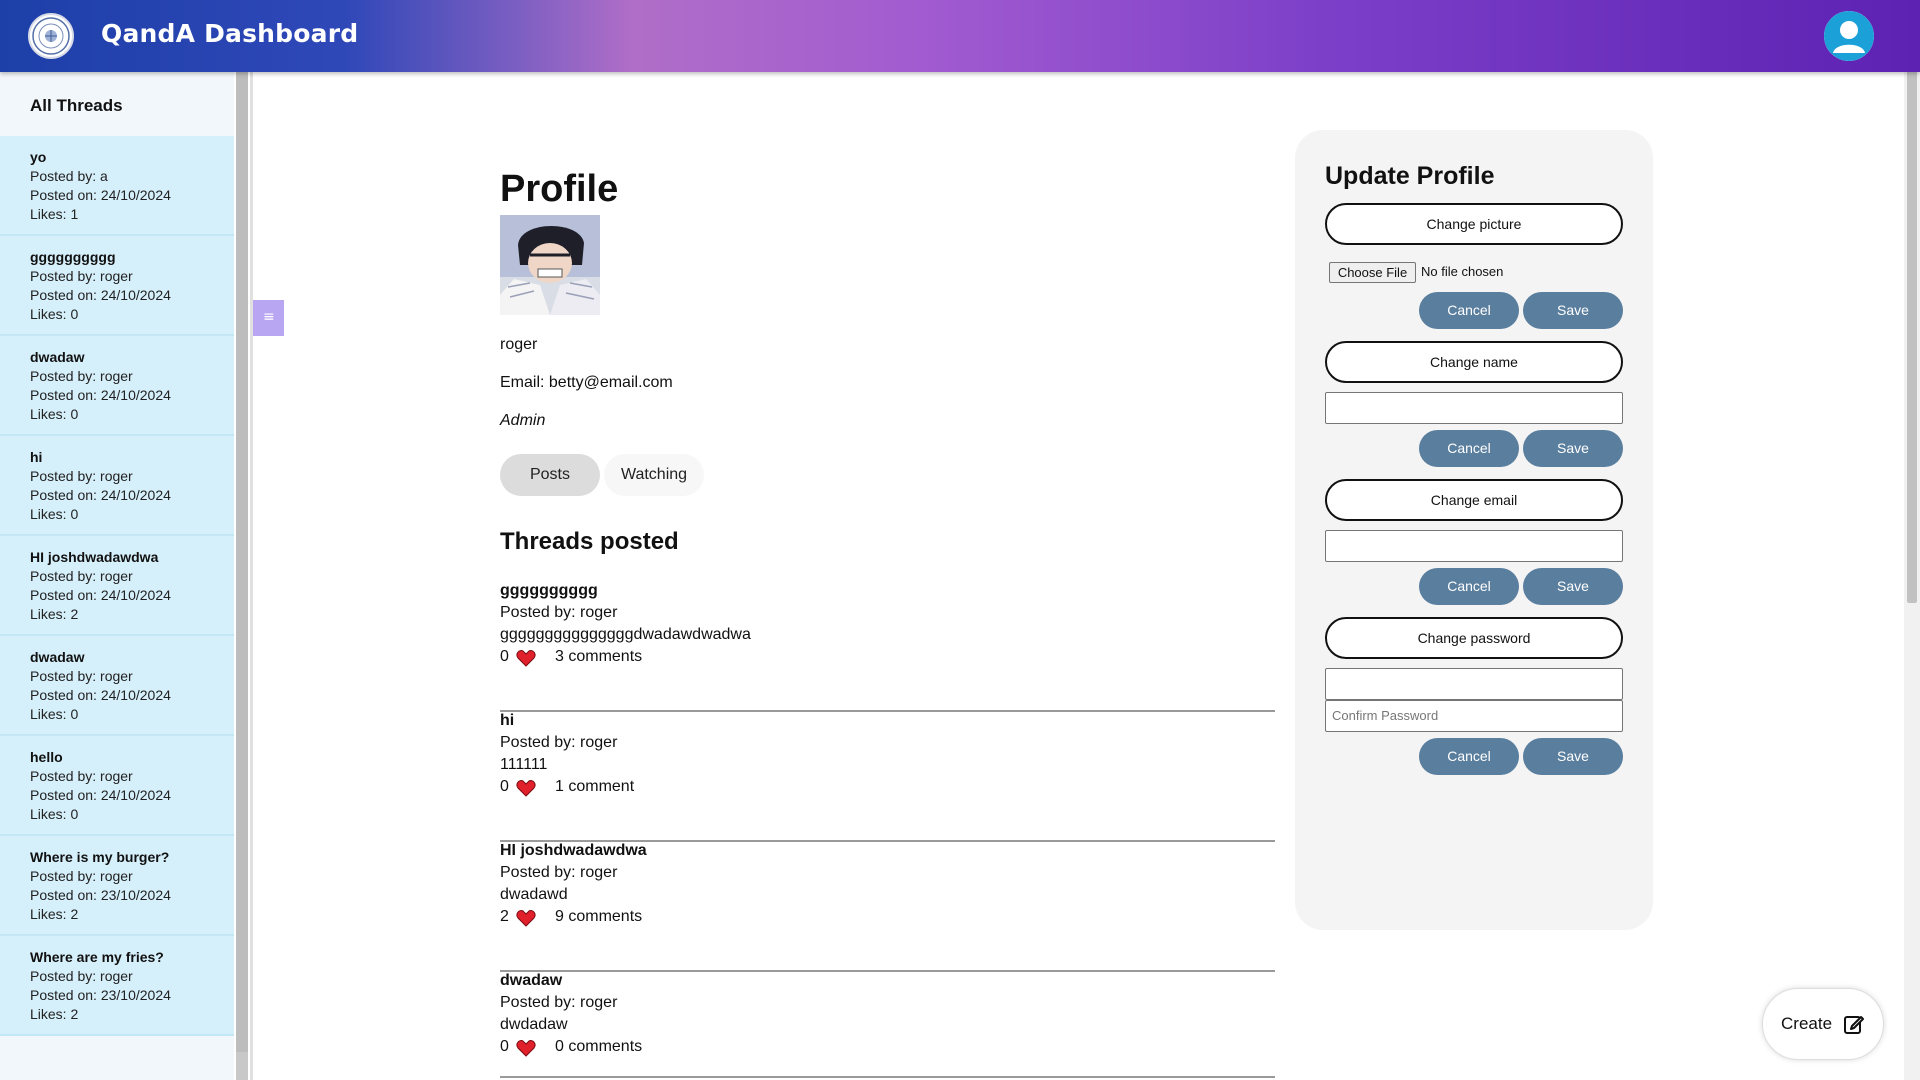 The width and height of the screenshot is (1920, 1080). I want to click on thread-title: gggggggggg, so click(73, 257).